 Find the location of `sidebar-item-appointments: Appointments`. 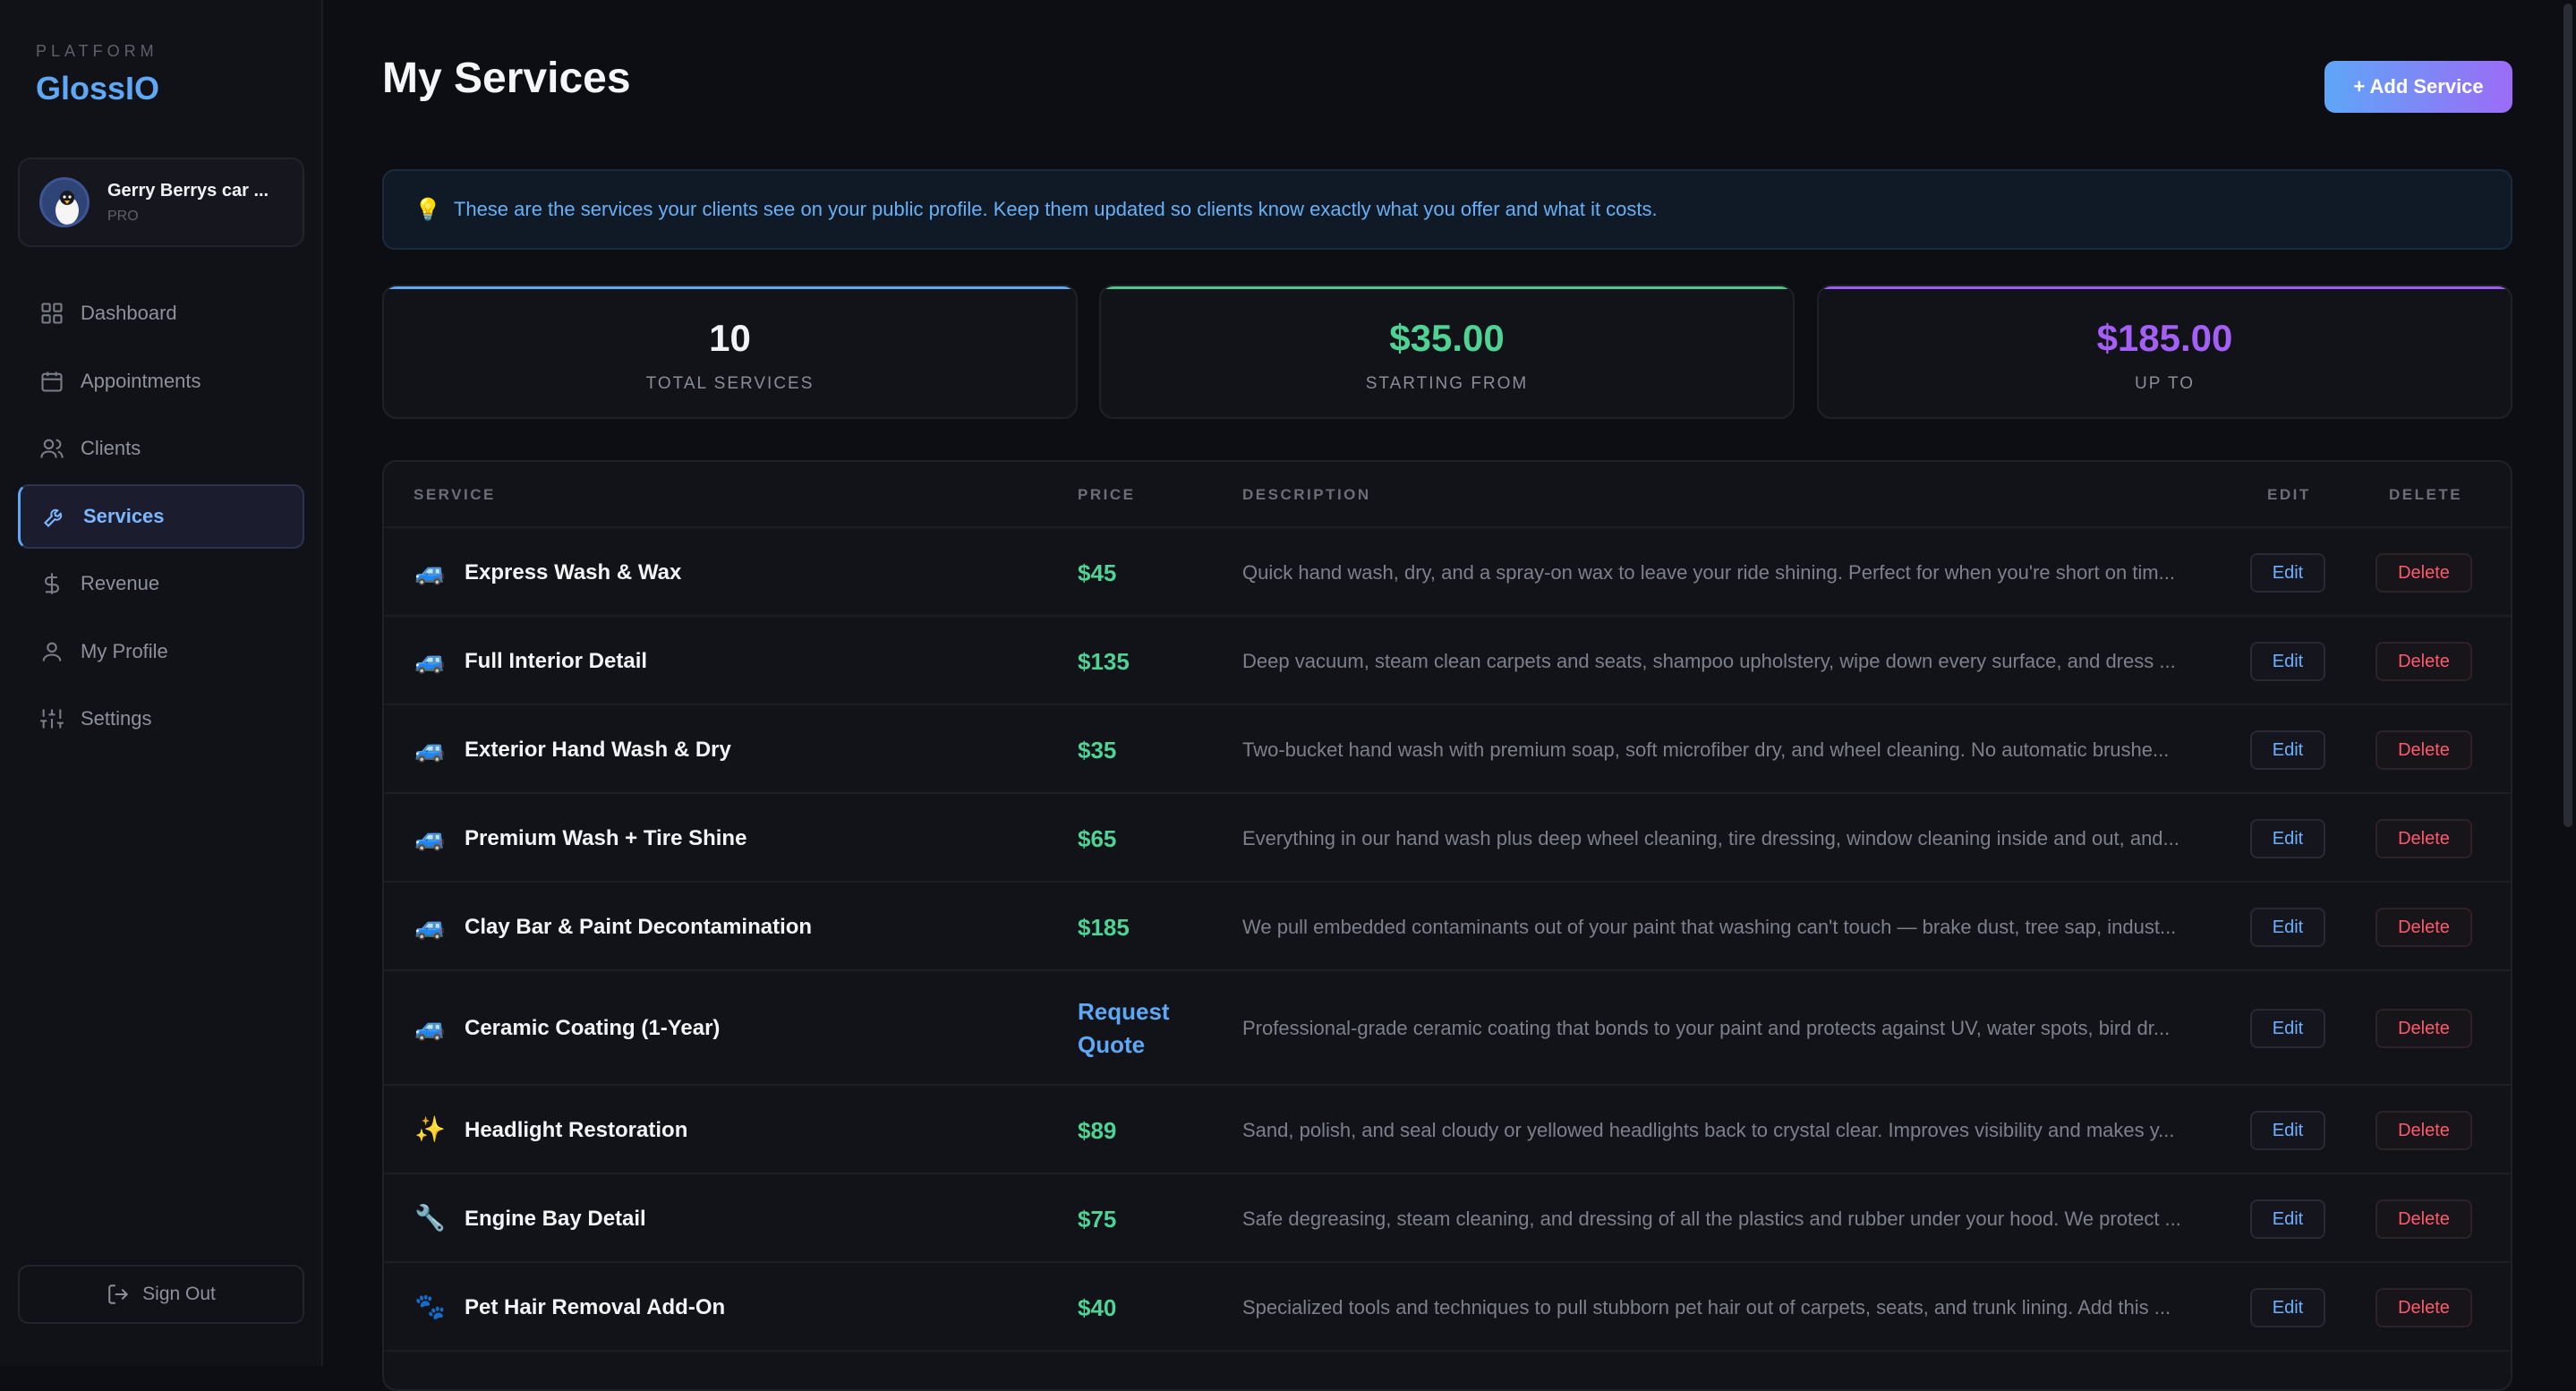

sidebar-item-appointments: Appointments is located at coordinates (161, 381).